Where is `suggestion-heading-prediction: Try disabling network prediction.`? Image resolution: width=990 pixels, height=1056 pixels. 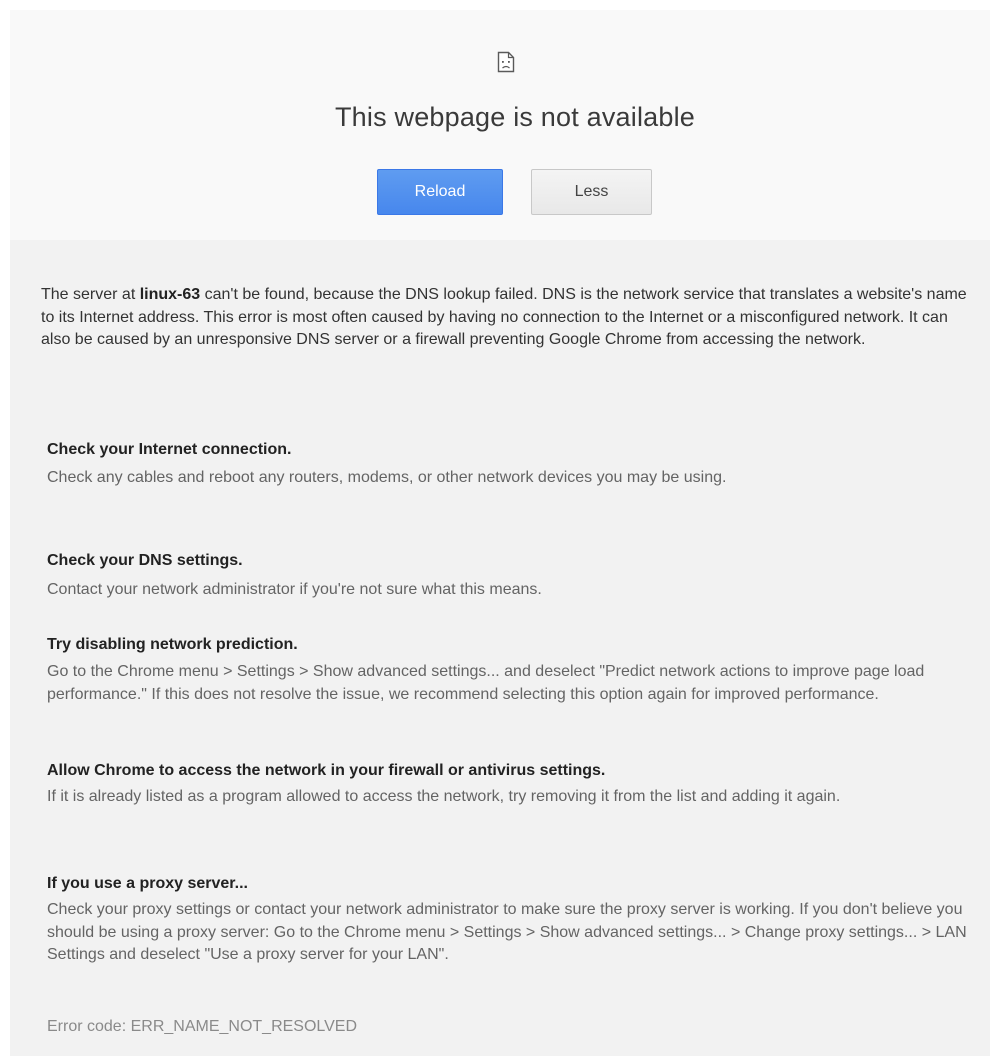 suggestion-heading-prediction: Try disabling network prediction. is located at coordinates (172, 644).